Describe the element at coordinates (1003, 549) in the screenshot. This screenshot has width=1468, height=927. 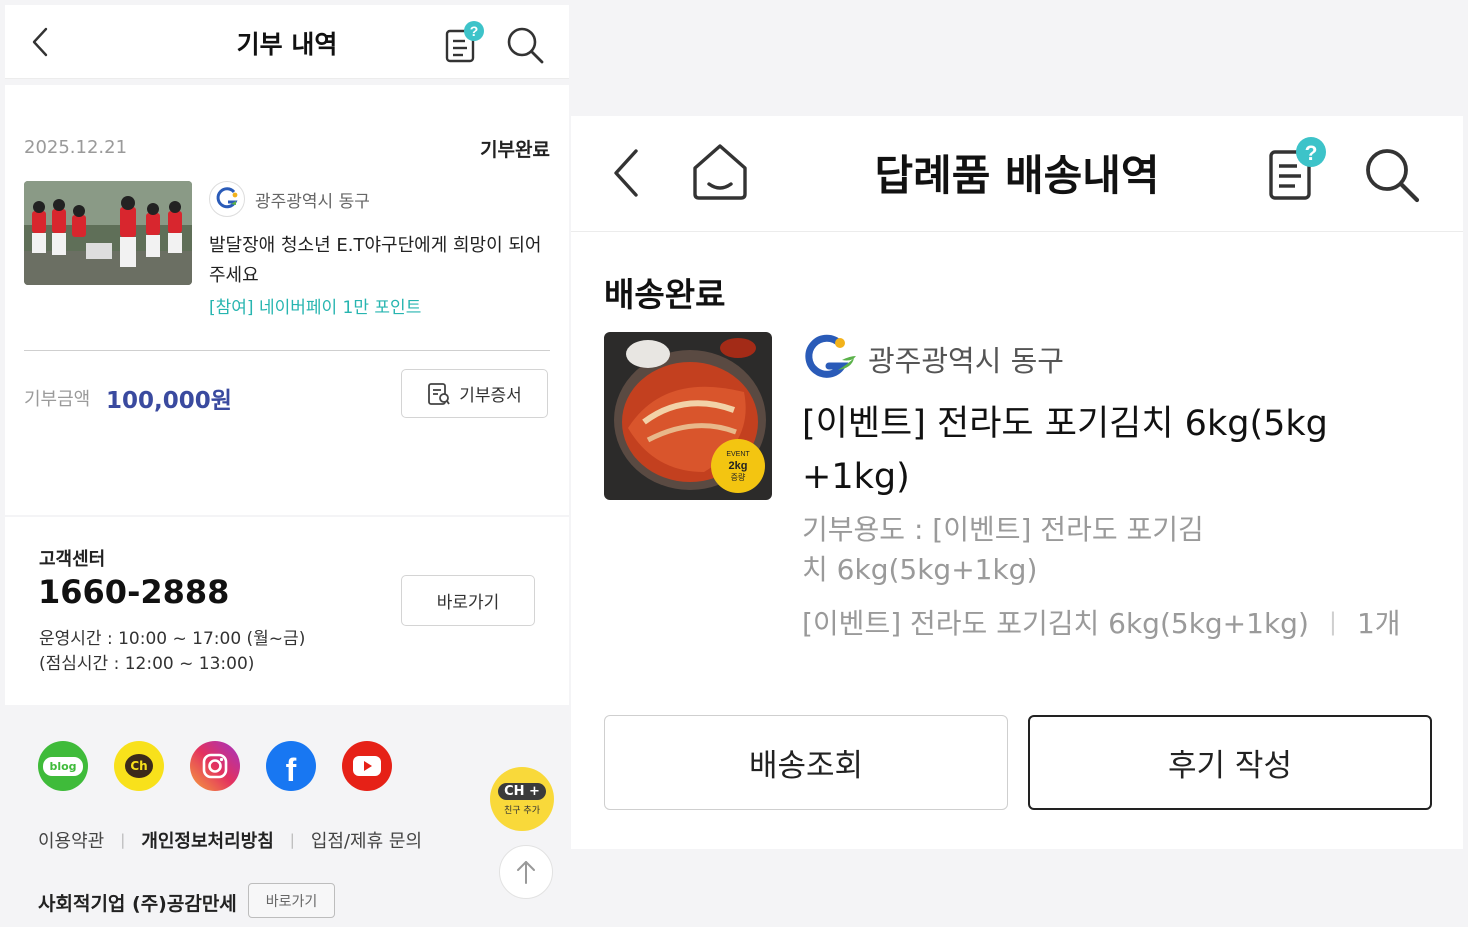
I see `donation-usage: 기부용도 : [이벤트] 전라도 포기김치 6kg(5kg+1kg)` at that location.